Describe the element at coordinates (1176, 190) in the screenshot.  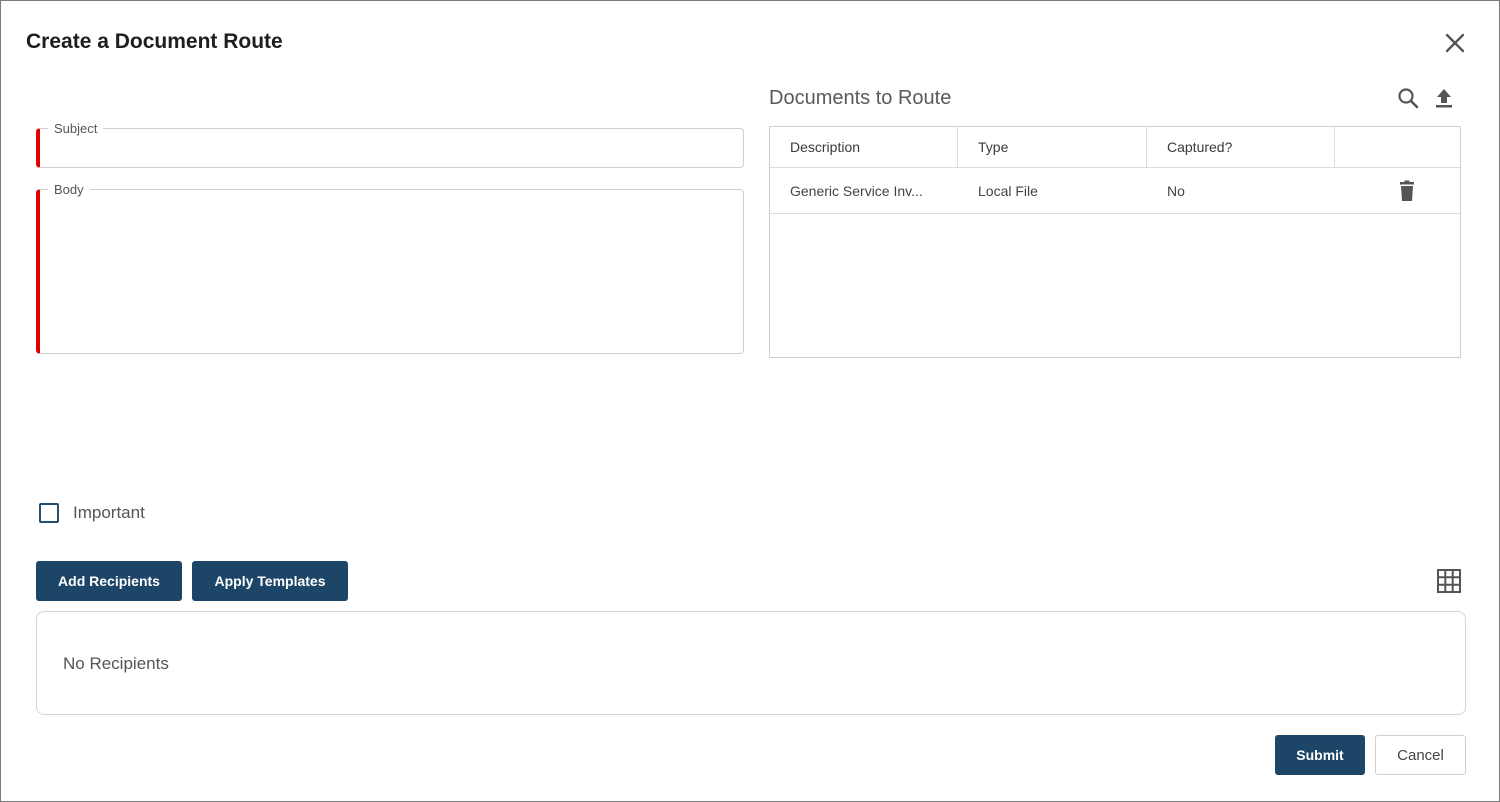
I see `cell-captured: No` at that location.